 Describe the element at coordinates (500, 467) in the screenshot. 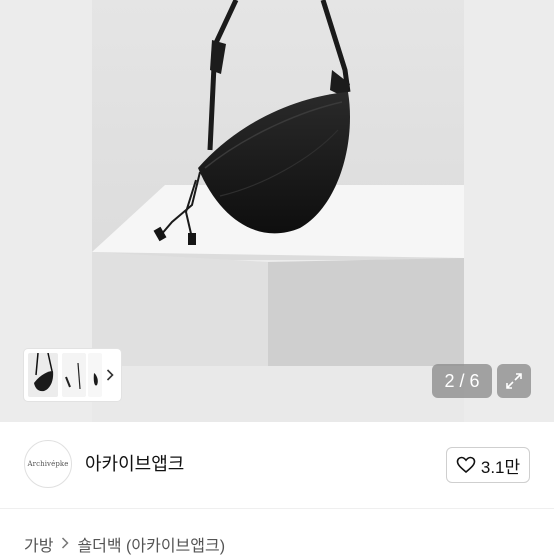

I see `like-count: 3.1만` at that location.